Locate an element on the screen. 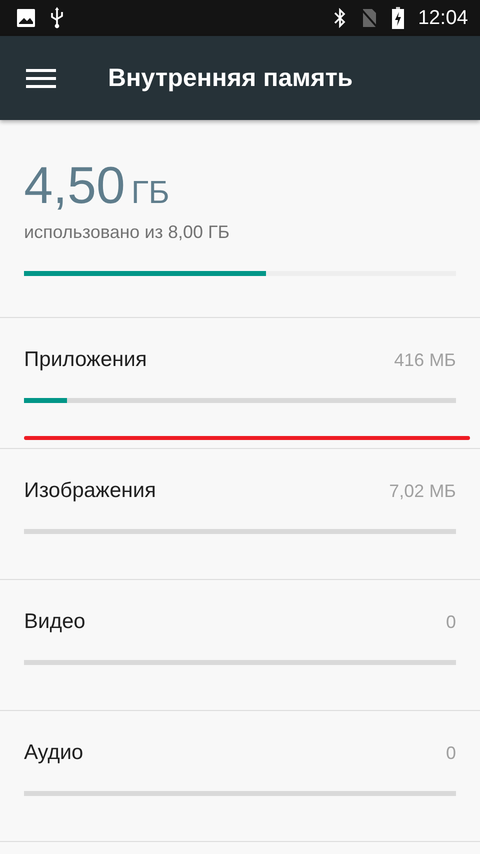 Image resolution: width=480 pixels, height=854 pixels. image-icon is located at coordinates (26, 18).